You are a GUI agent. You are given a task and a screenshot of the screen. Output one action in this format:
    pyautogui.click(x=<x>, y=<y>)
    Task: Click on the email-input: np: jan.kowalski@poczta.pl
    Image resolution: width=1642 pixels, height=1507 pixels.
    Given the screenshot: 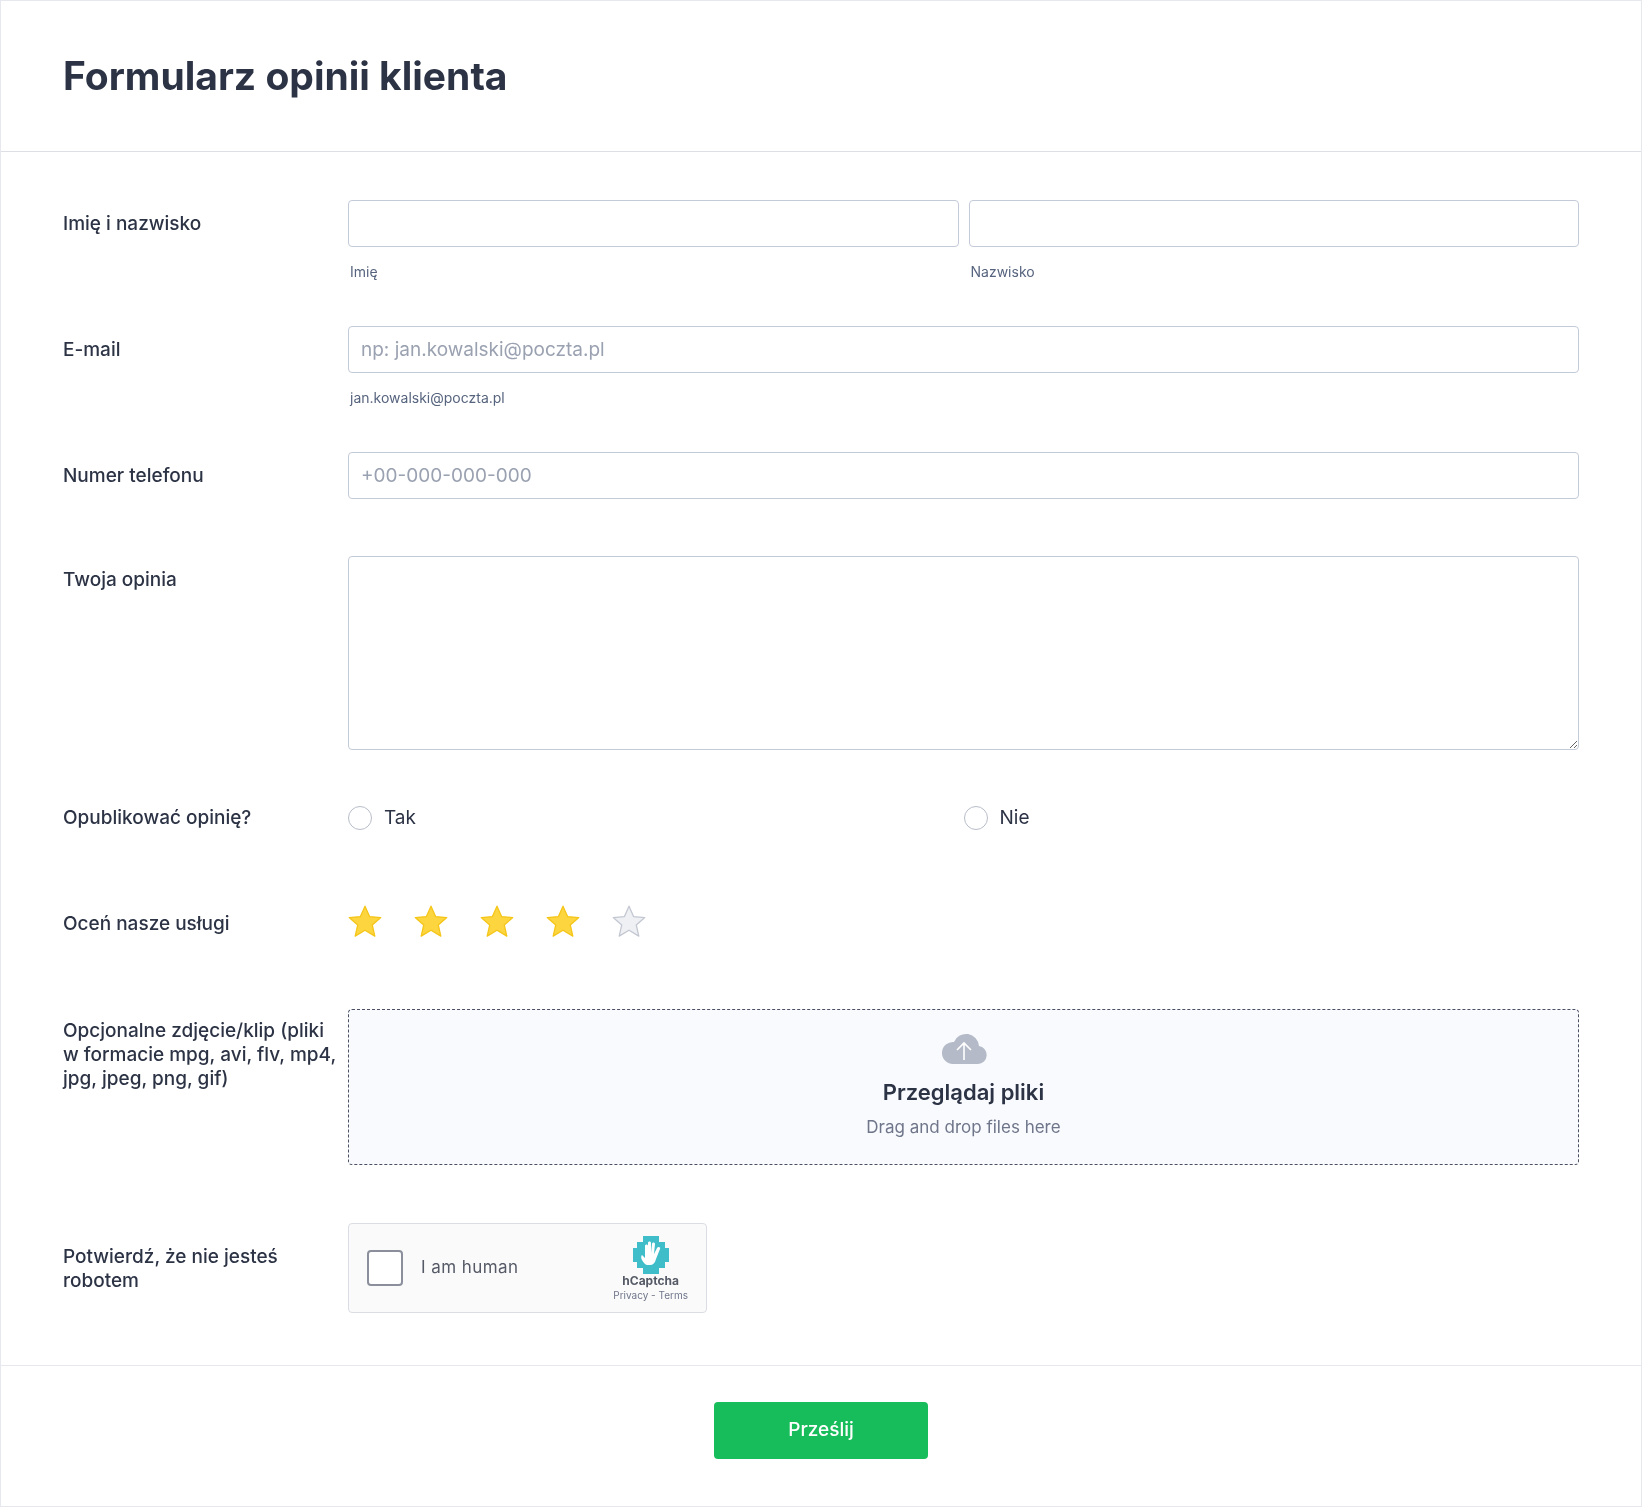 What is the action you would take?
    pyautogui.click(x=963, y=349)
    